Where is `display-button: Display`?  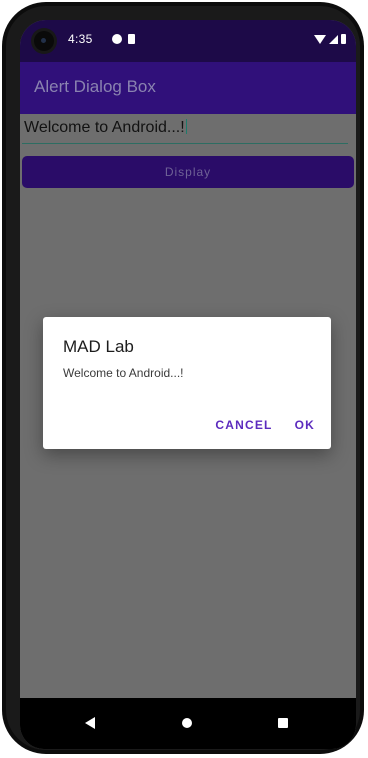 display-button: Display is located at coordinates (188, 172).